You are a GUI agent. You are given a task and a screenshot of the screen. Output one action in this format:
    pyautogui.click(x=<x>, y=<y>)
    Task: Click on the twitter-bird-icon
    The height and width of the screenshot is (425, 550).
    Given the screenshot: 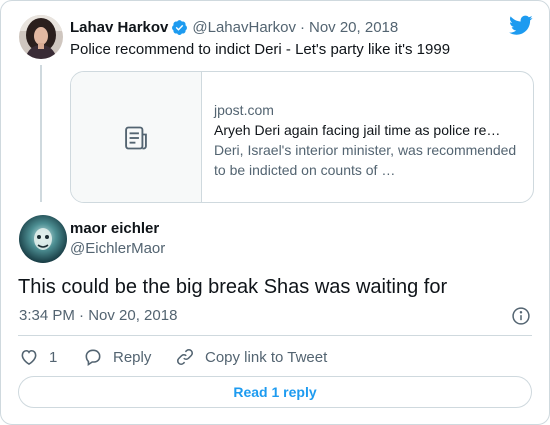 What is the action you would take?
    pyautogui.click(x=521, y=28)
    